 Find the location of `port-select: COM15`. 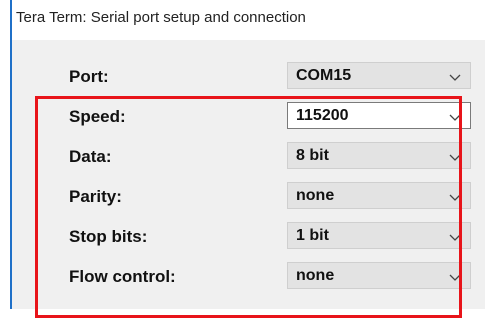

port-select: COM15 is located at coordinates (379, 75).